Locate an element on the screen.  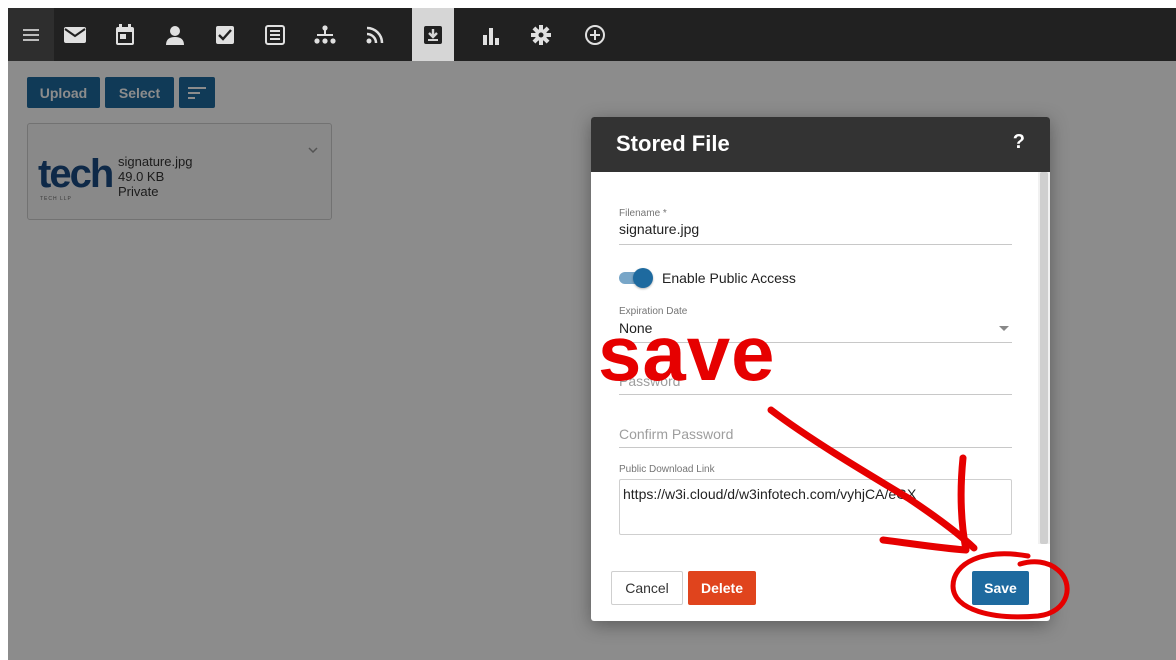
filename-underline is located at coordinates (815, 244).